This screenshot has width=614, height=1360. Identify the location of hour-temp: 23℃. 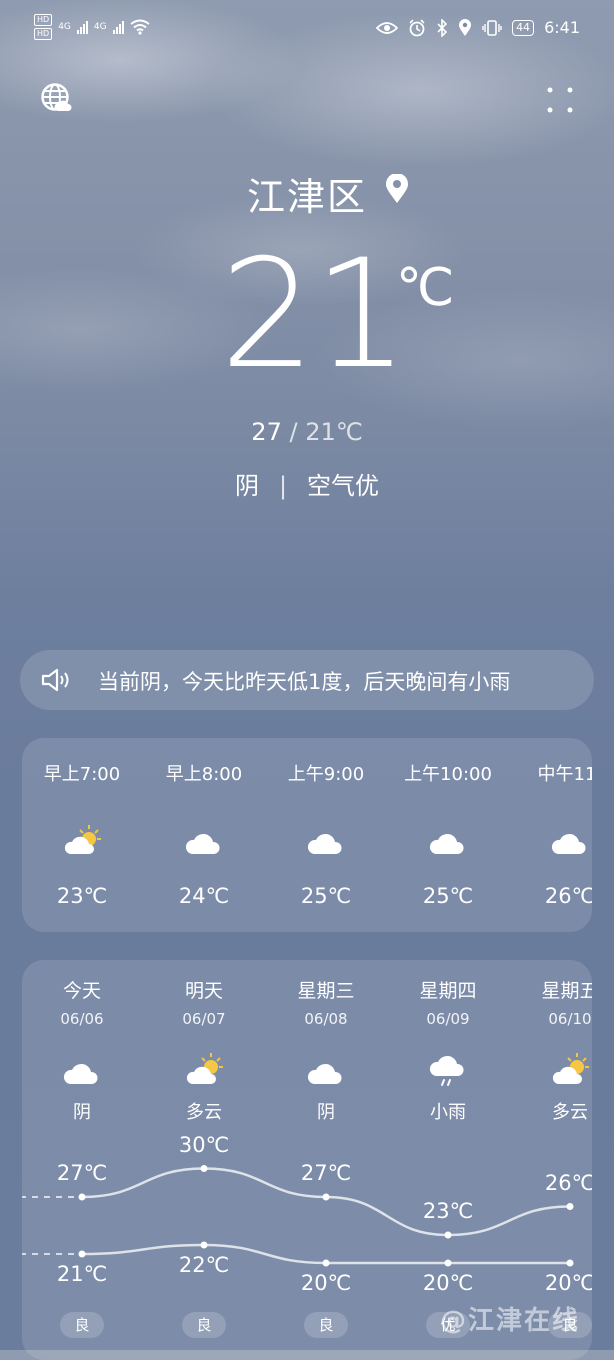
(82, 896).